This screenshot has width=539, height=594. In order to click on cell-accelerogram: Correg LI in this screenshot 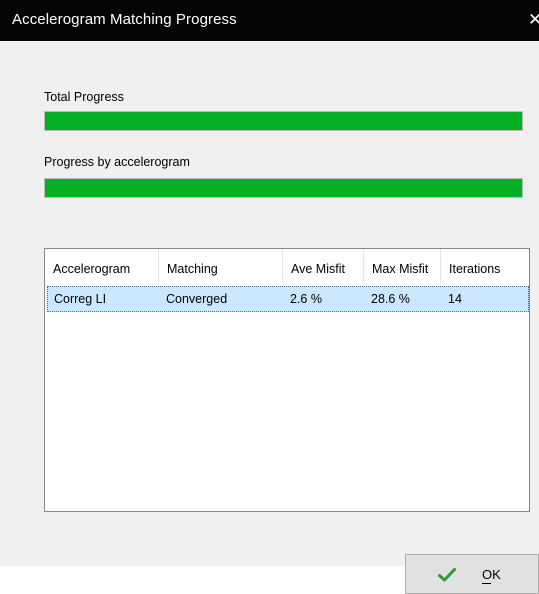, I will do `click(80, 299)`.